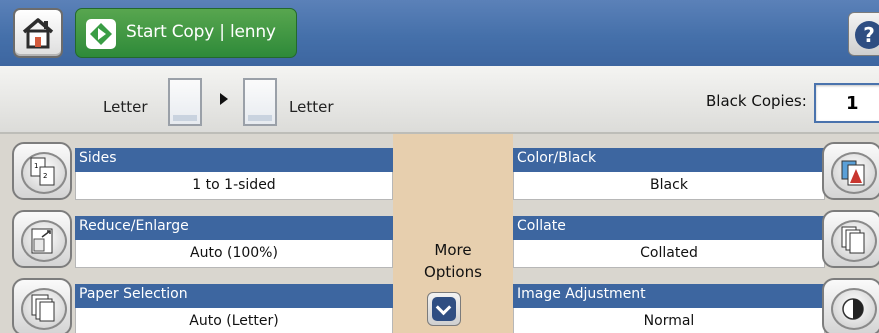  What do you see at coordinates (669, 160) in the screenshot?
I see `option-title: Color/Black` at bounding box center [669, 160].